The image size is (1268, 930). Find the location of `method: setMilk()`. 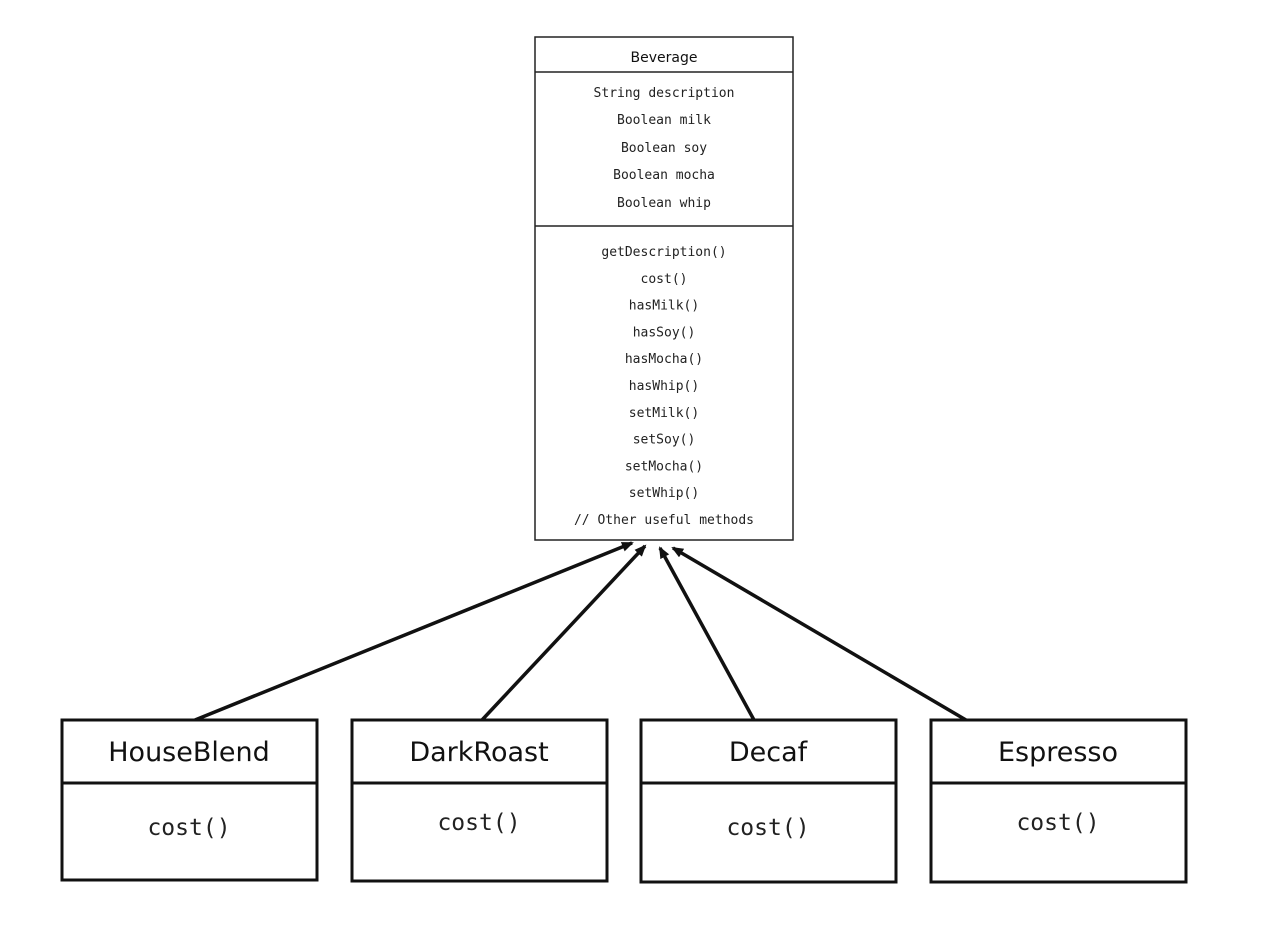

method: setMilk() is located at coordinates (664, 413).